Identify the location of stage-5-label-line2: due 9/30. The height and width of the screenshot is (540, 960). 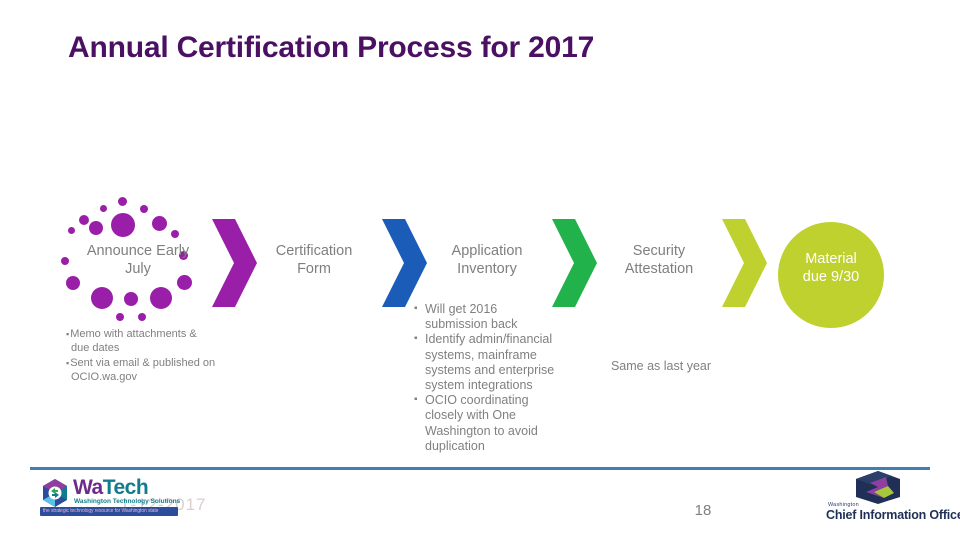
(831, 277).